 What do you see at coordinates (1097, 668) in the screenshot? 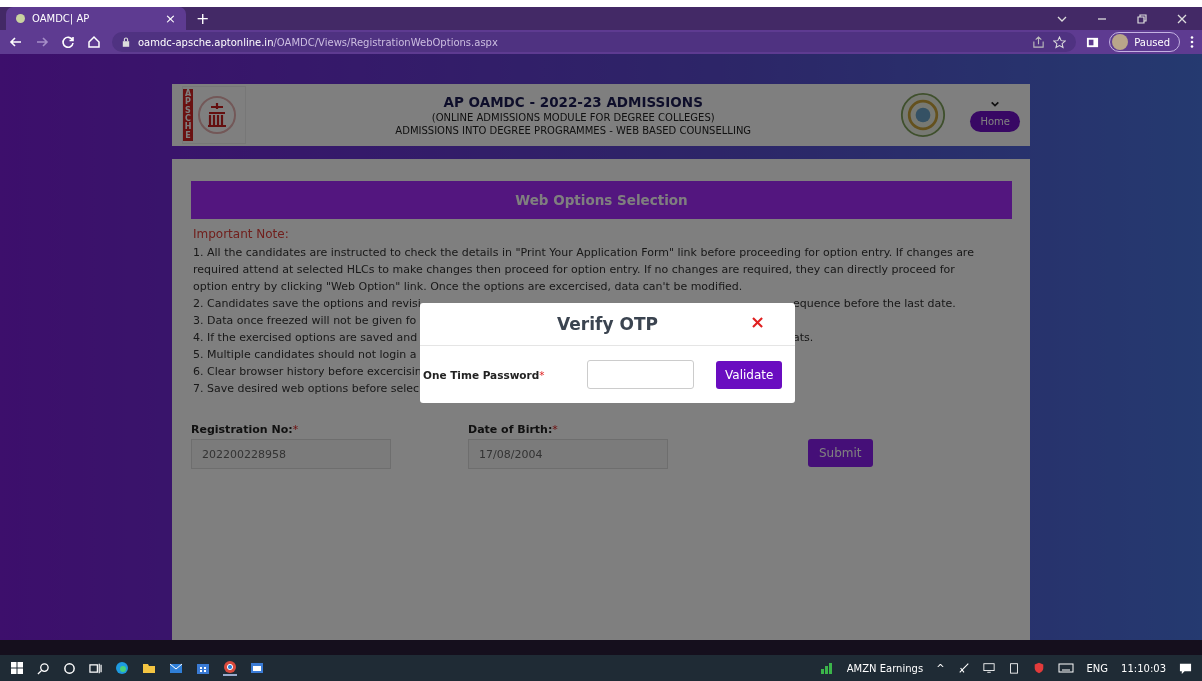
I see `language-indicator: ENG` at bounding box center [1097, 668].